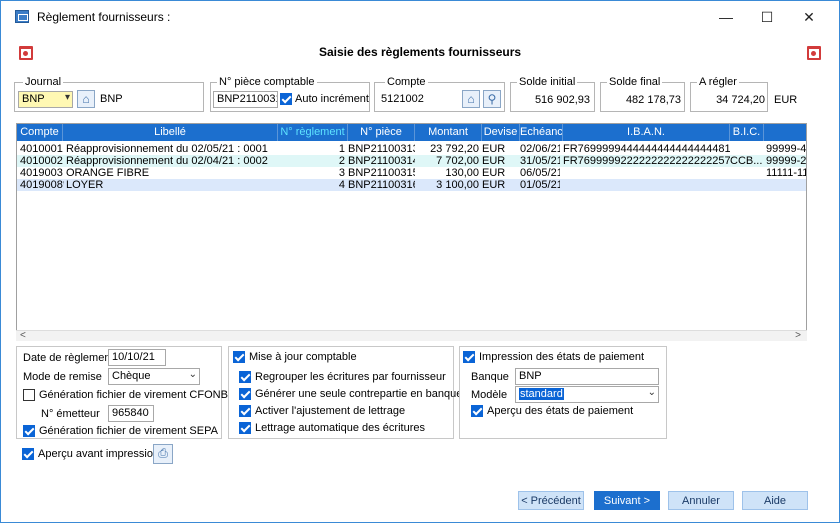 This screenshot has width=840, height=523. I want to click on apercu-impression-checkbox, so click(28, 454).